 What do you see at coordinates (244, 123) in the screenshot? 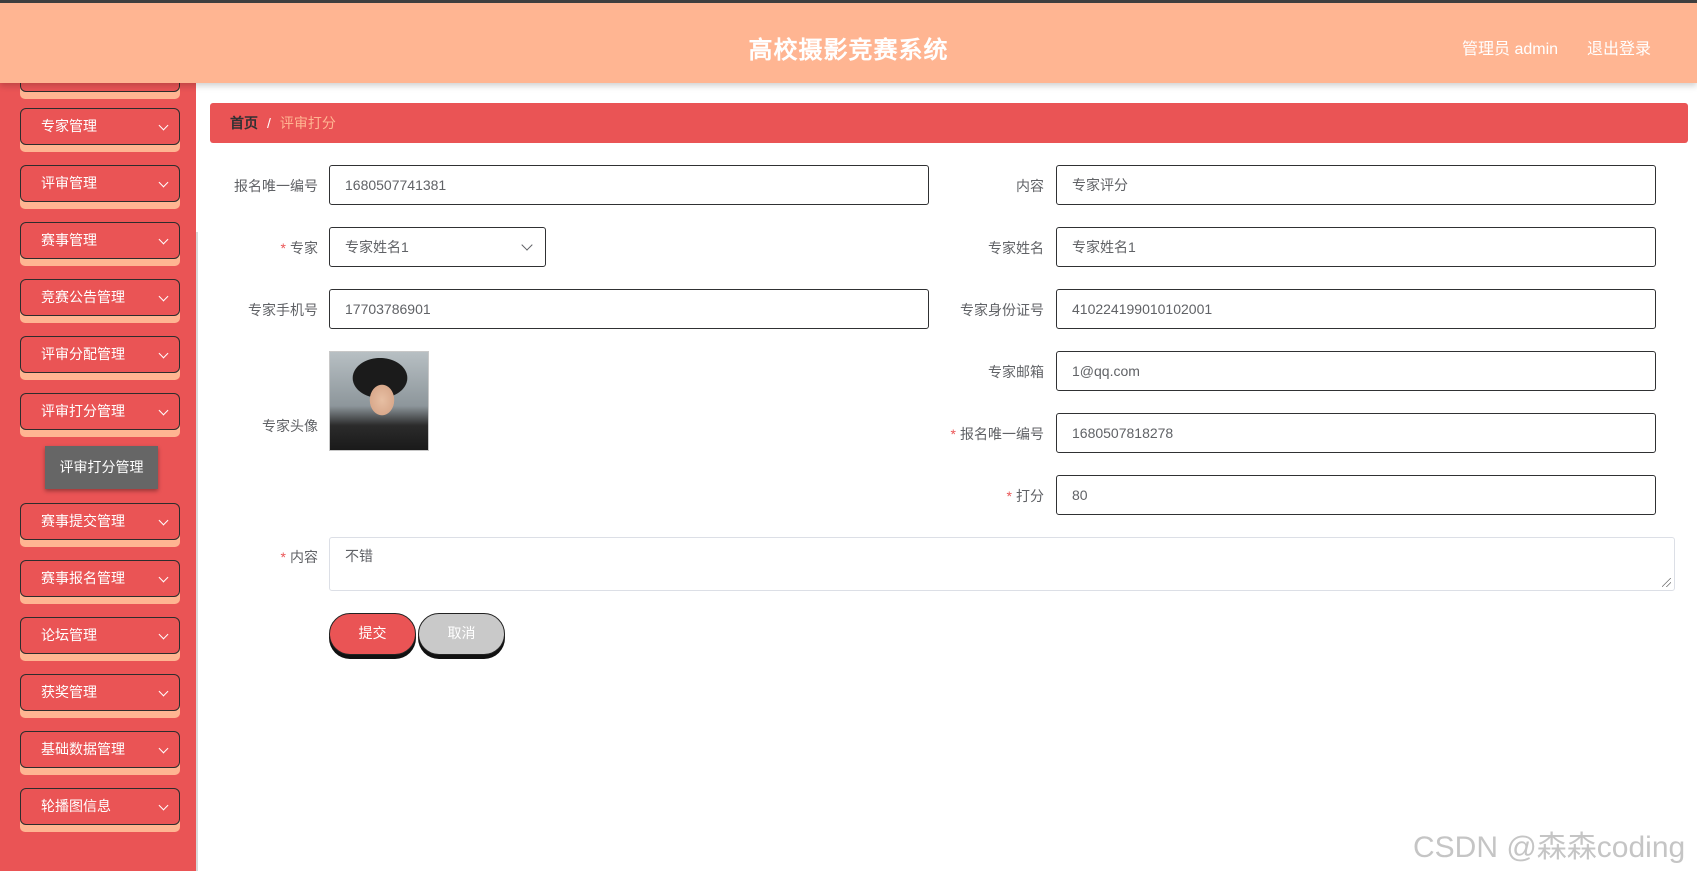
I see `breadcrumb-home: 首页` at bounding box center [244, 123].